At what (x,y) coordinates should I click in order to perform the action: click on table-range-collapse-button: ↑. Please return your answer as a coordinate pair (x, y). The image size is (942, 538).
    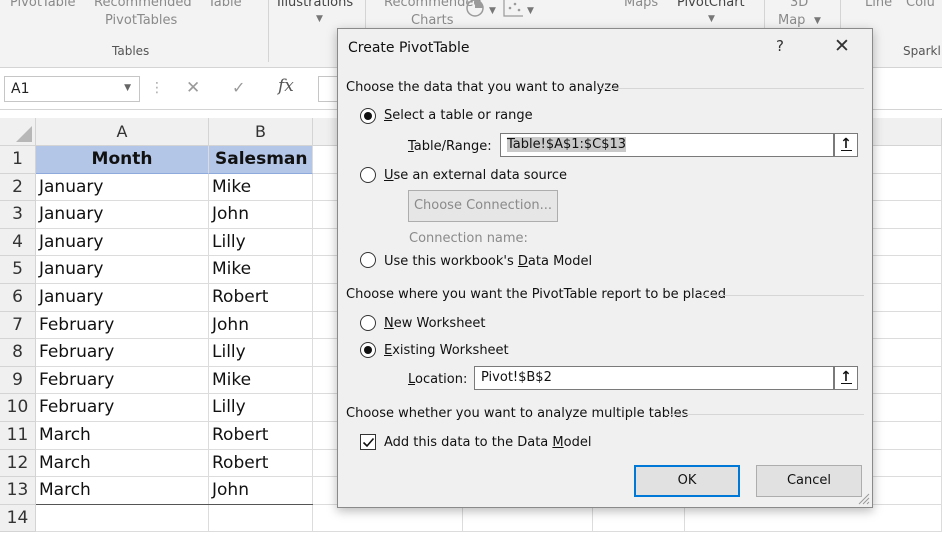
    Looking at the image, I should click on (846, 145).